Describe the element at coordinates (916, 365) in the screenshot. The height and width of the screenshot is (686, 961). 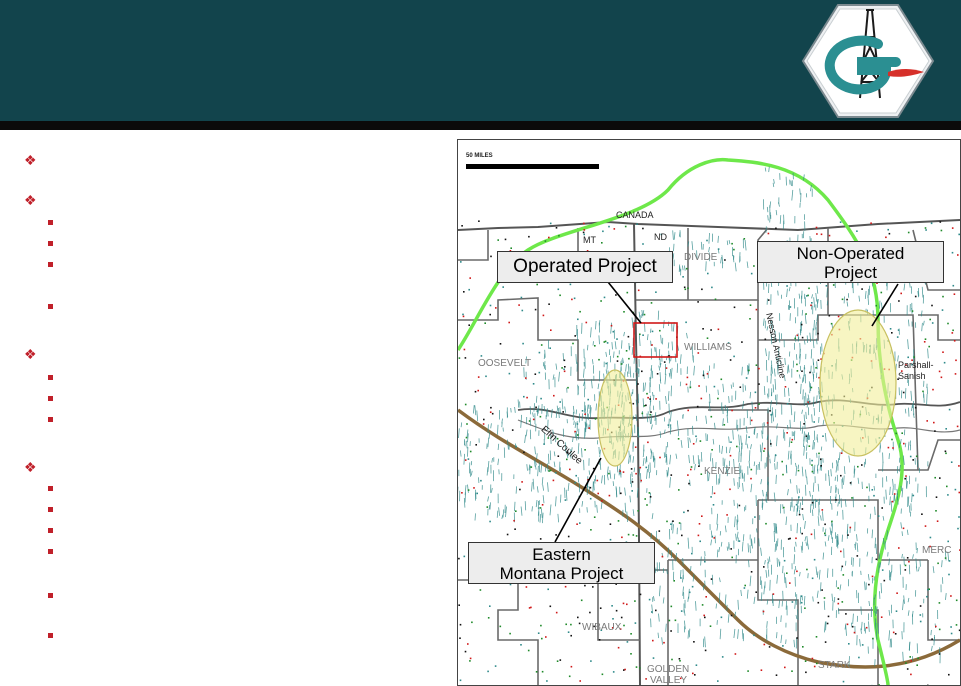
I see `label-parshall: Parshall-` at that location.